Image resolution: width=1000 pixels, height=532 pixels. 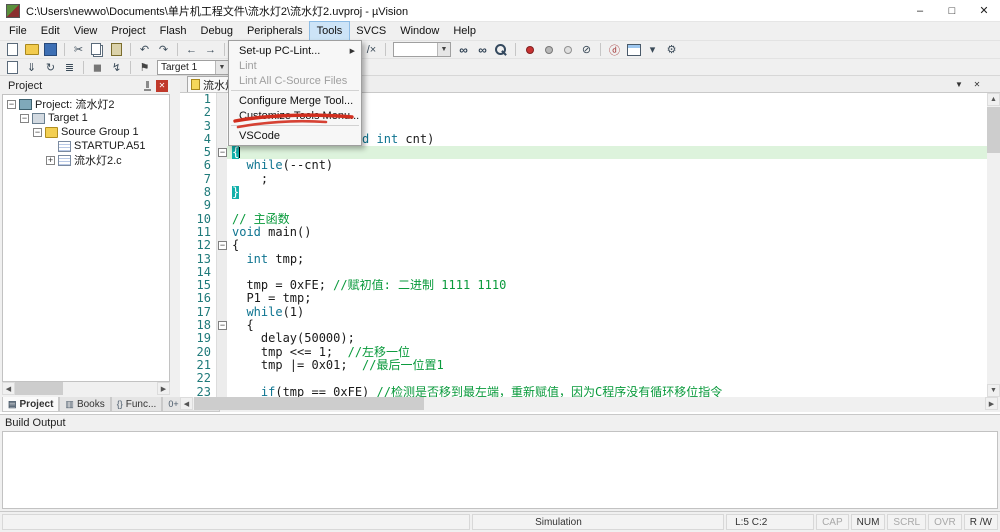 I want to click on menu-help: Help, so click(x=464, y=31).